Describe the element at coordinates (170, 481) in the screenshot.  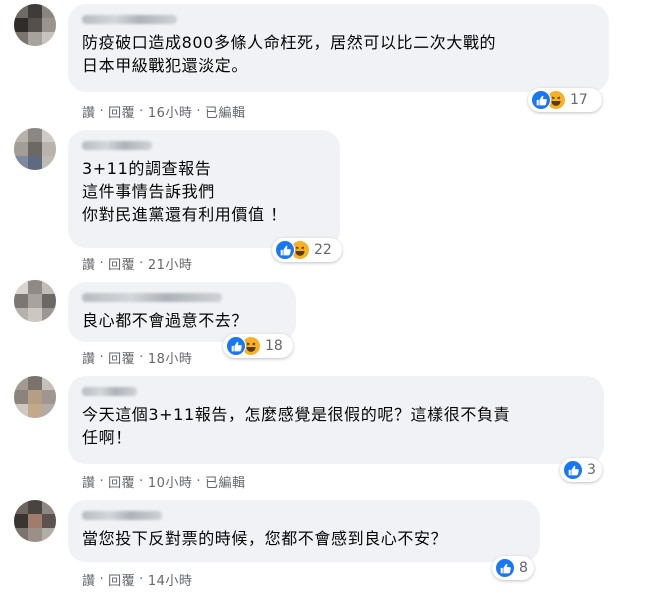
I see `timestamp-link: 10小時` at that location.